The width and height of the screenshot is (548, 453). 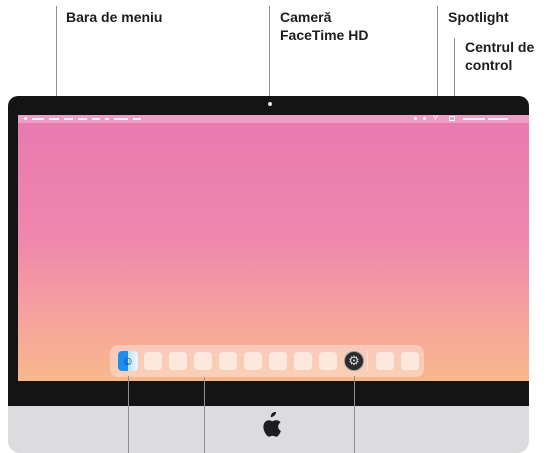 I want to click on system-settings-icon: ⚙, so click(x=354, y=361).